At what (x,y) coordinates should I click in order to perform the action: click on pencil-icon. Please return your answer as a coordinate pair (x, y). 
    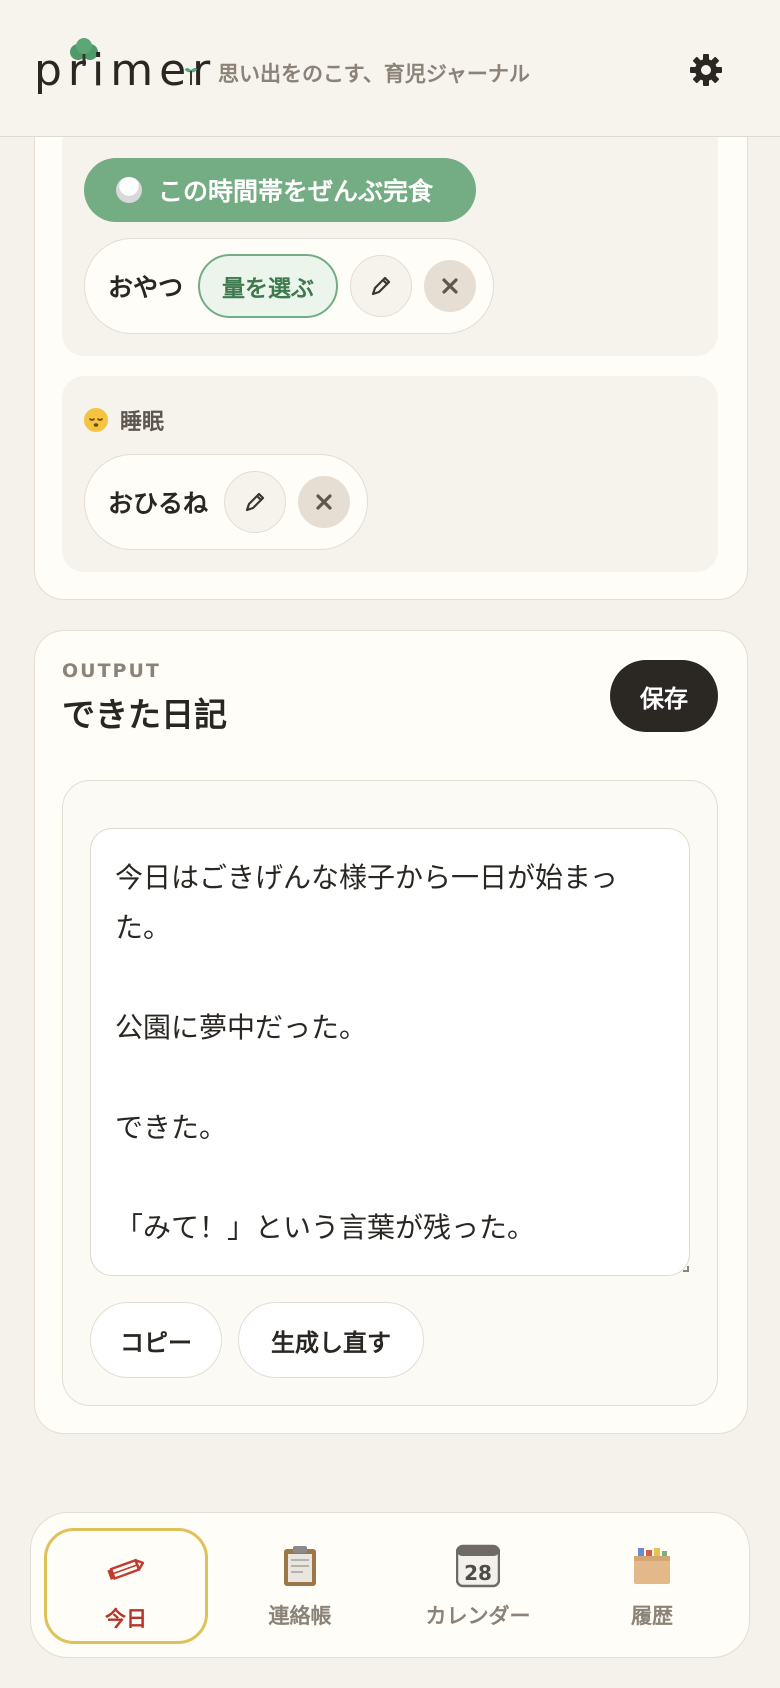
    Looking at the image, I should click on (126, 1569).